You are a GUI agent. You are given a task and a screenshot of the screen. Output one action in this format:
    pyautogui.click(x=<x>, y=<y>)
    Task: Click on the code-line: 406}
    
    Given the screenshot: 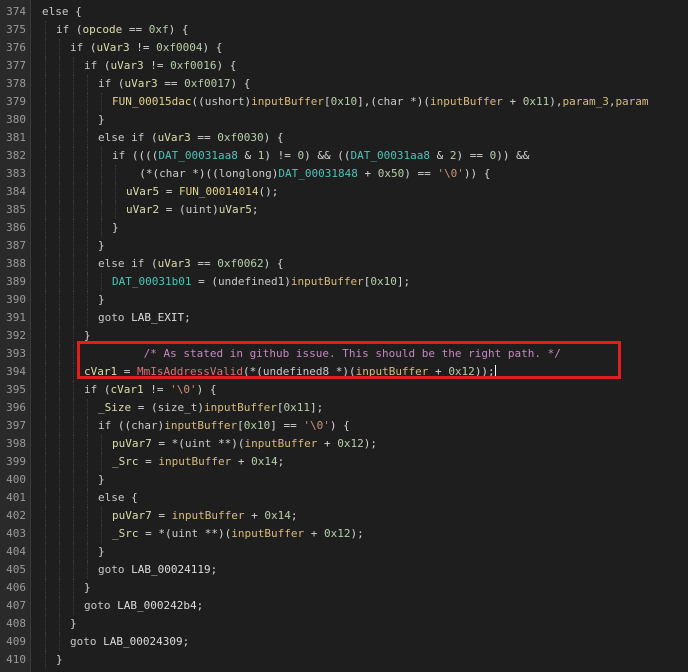 What is the action you would take?
    pyautogui.click(x=344, y=588)
    